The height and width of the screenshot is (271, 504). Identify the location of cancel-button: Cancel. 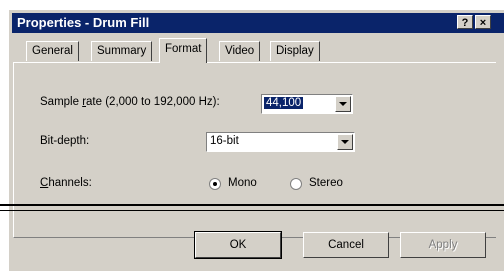
(346, 245).